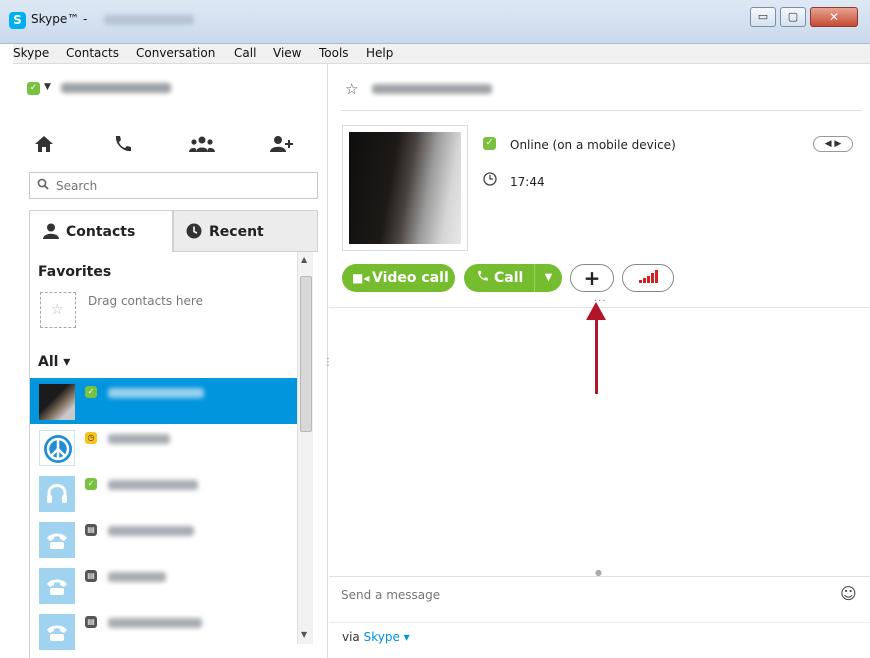 This screenshot has width=870, height=658. Describe the element at coordinates (304, 634) in the screenshot. I see `scroll-down-icon: ▼` at that location.